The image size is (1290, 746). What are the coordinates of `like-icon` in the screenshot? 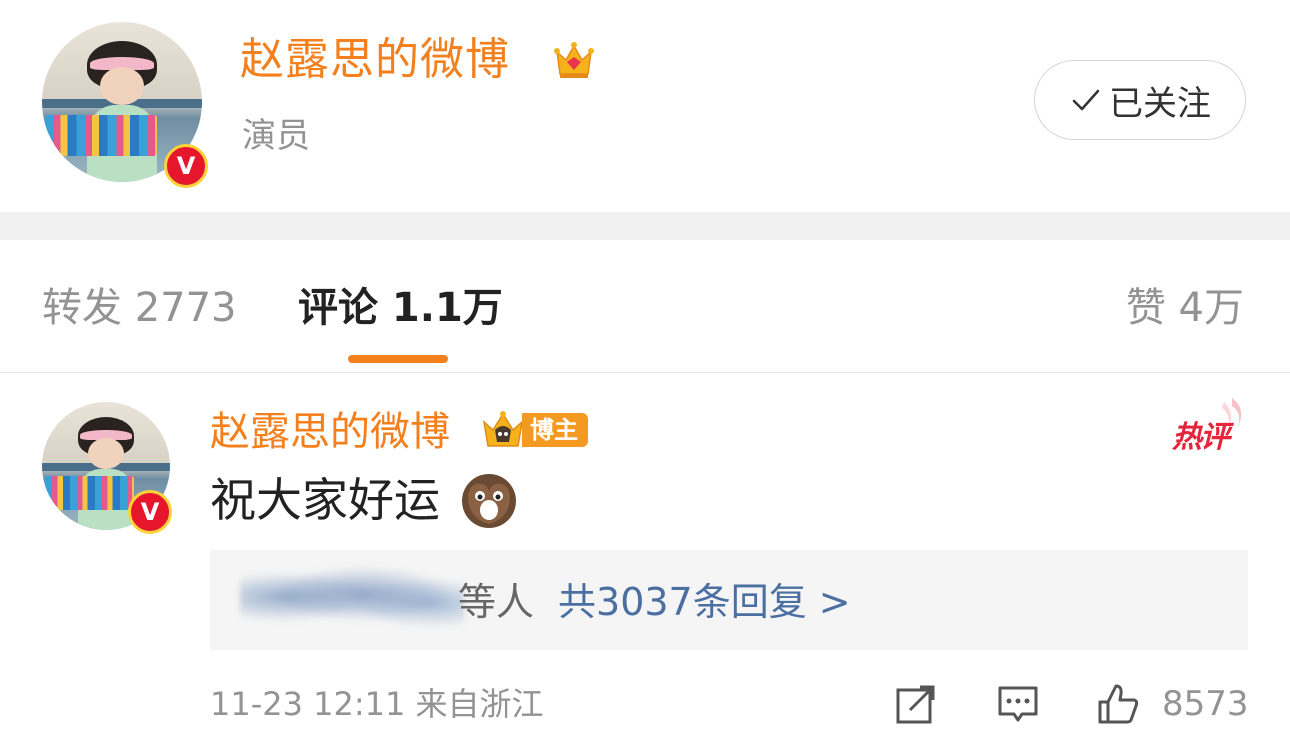 It's located at (1118, 704).